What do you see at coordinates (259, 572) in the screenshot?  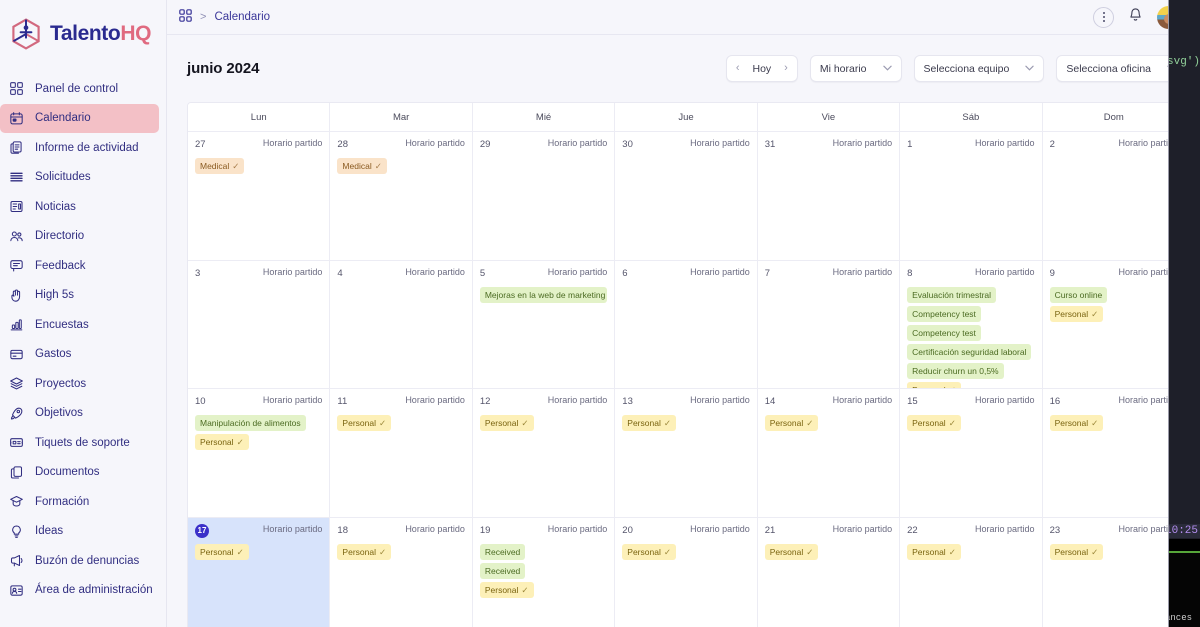 I see `calendar-cell-today: 17 Horario partido Personal ✓` at bounding box center [259, 572].